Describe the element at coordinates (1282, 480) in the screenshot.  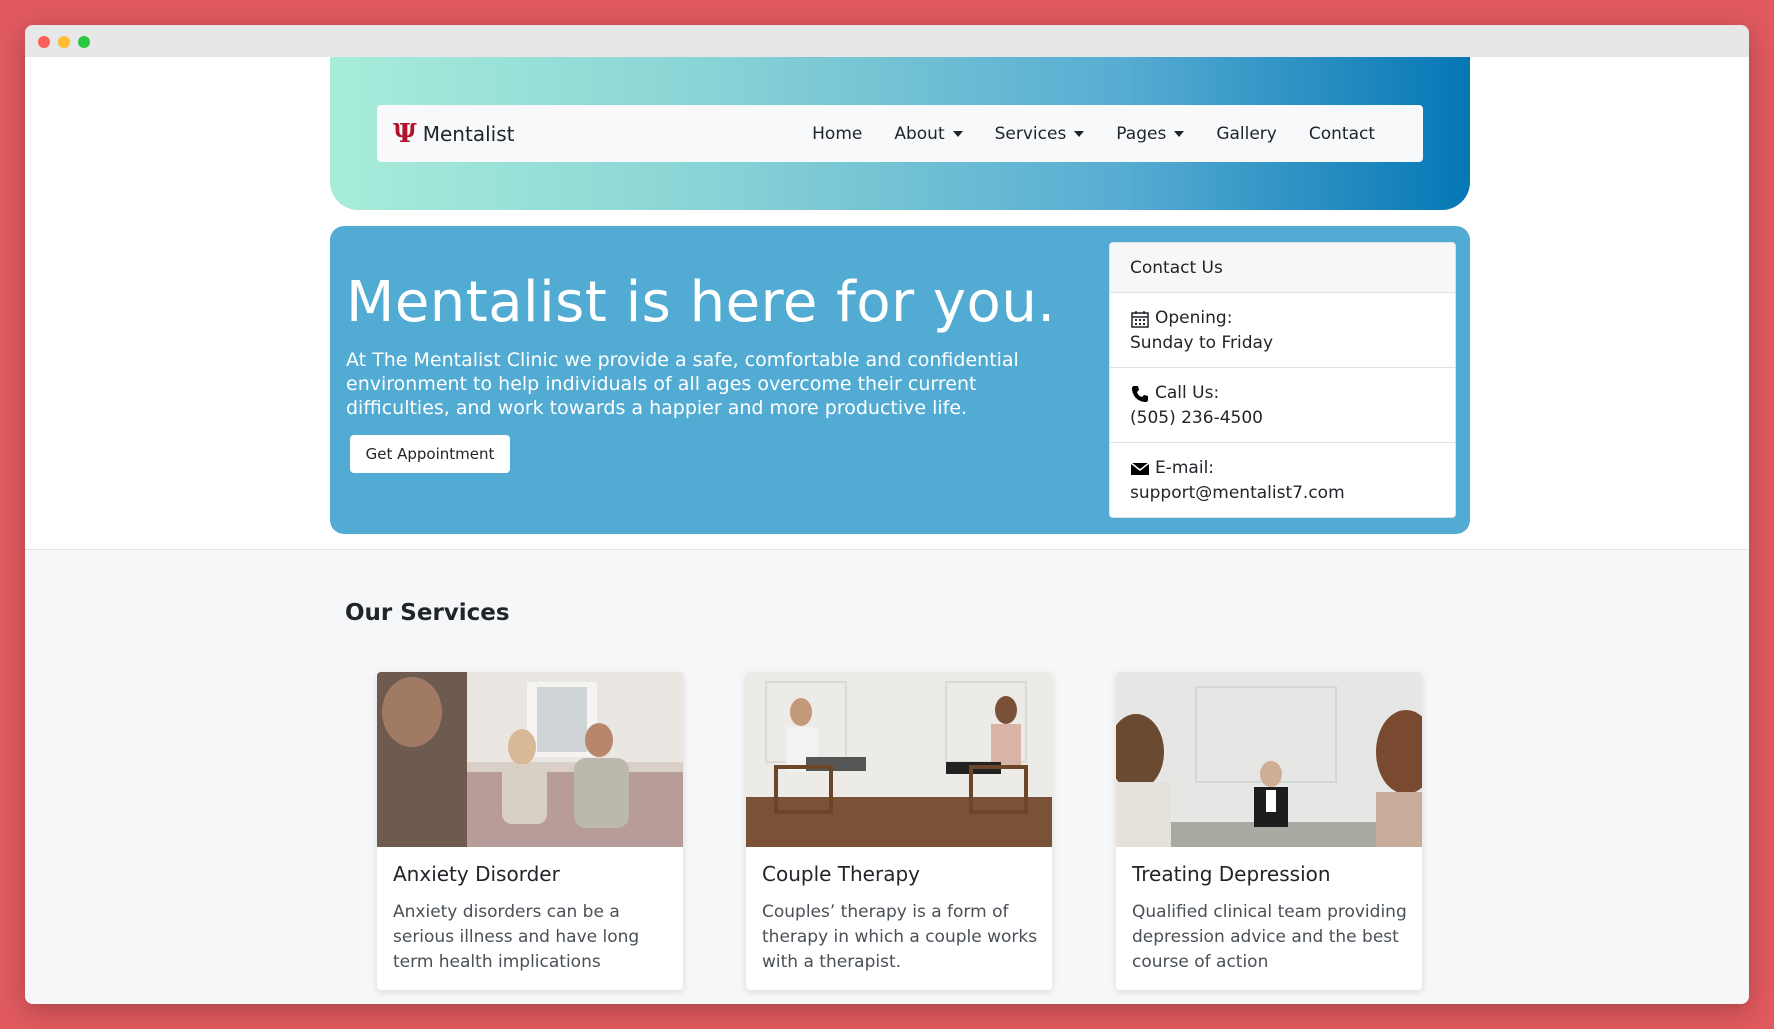
I see `contact-email: E-mail: support@mentalist7.com` at that location.